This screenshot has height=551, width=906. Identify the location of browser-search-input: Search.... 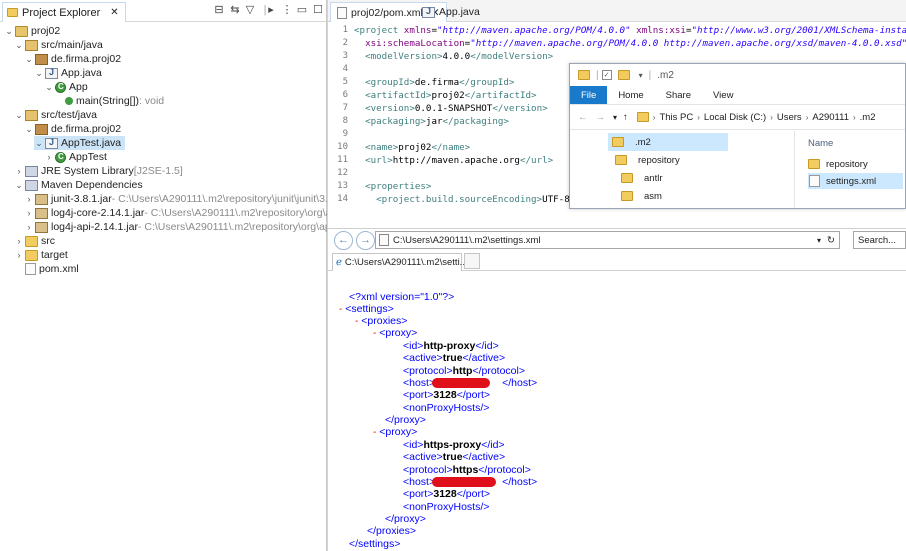
(879, 240).